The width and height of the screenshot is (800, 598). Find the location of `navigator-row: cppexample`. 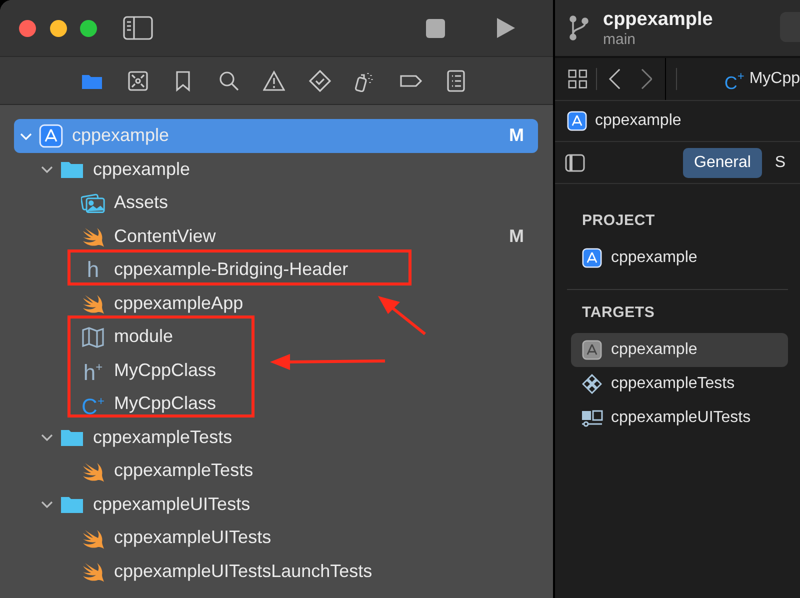

navigator-row: cppexample is located at coordinates (276, 169).